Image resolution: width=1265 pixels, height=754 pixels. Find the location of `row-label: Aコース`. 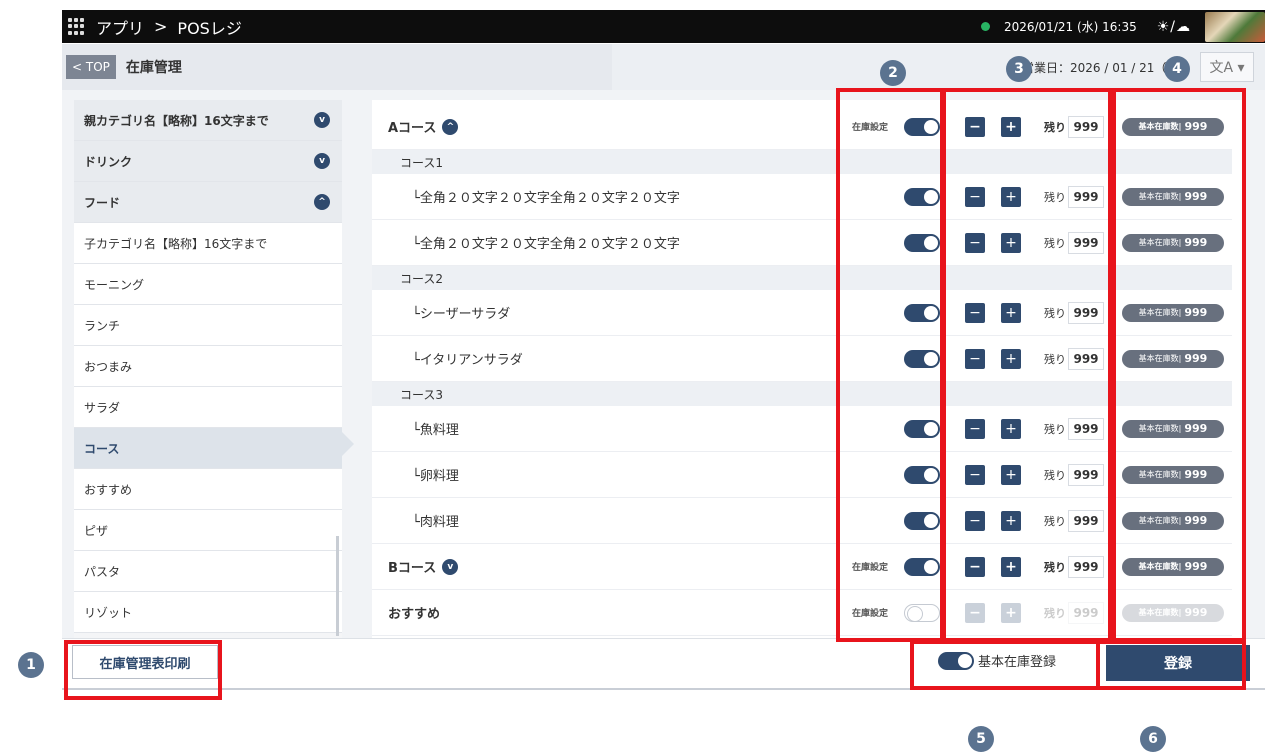

row-label: Aコース is located at coordinates (412, 128).